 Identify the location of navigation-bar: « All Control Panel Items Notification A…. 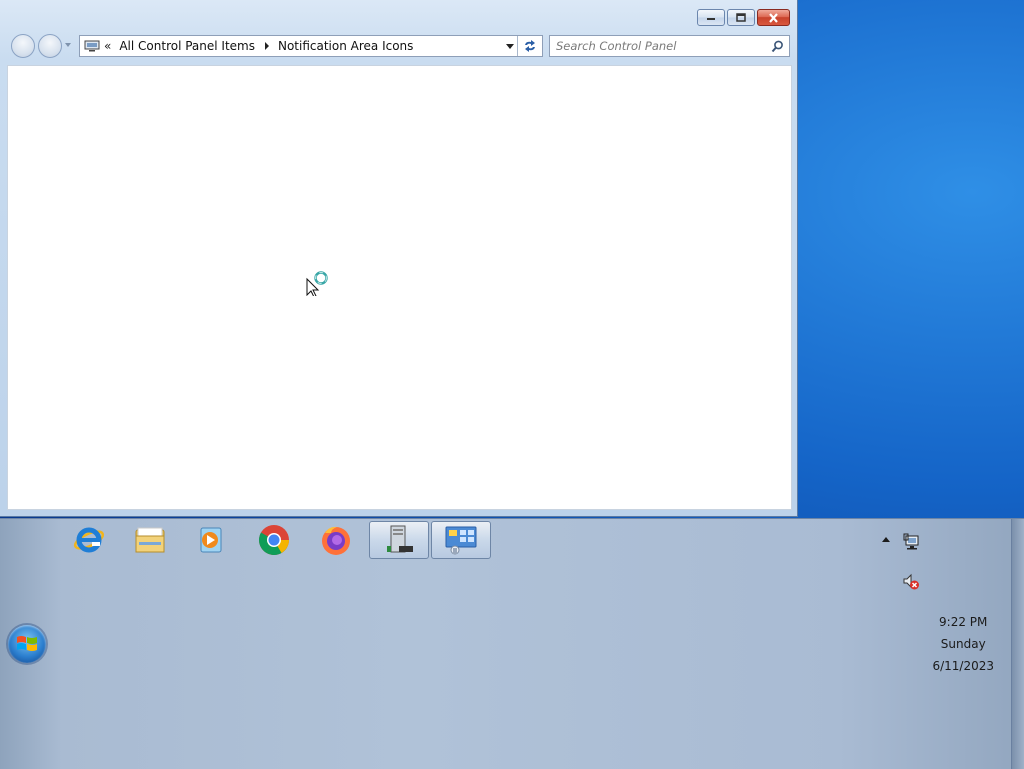
(399, 46).